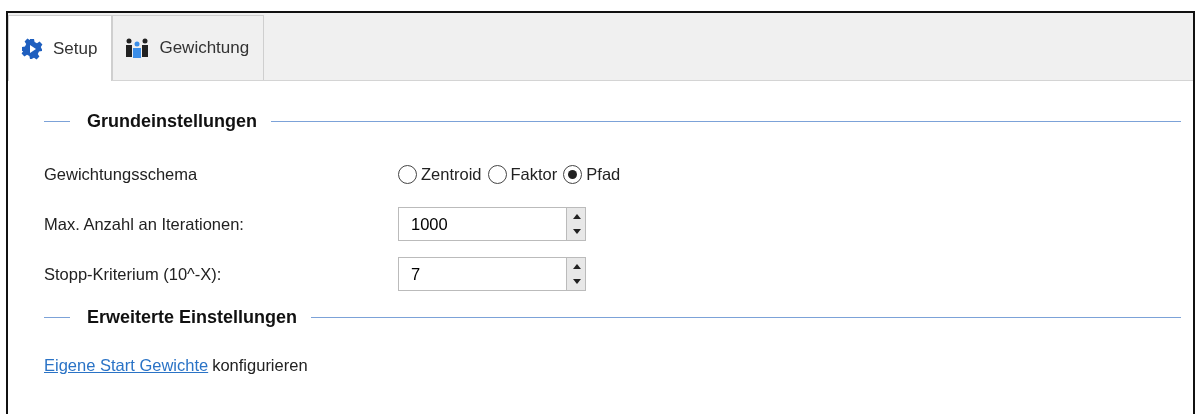 The height and width of the screenshot is (414, 1201). I want to click on number-field: 7, so click(482, 274).